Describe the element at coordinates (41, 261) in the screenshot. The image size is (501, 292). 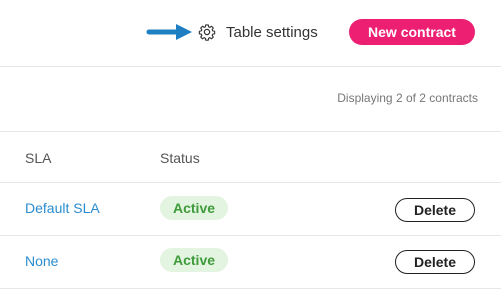
I see `sla-link: None` at that location.